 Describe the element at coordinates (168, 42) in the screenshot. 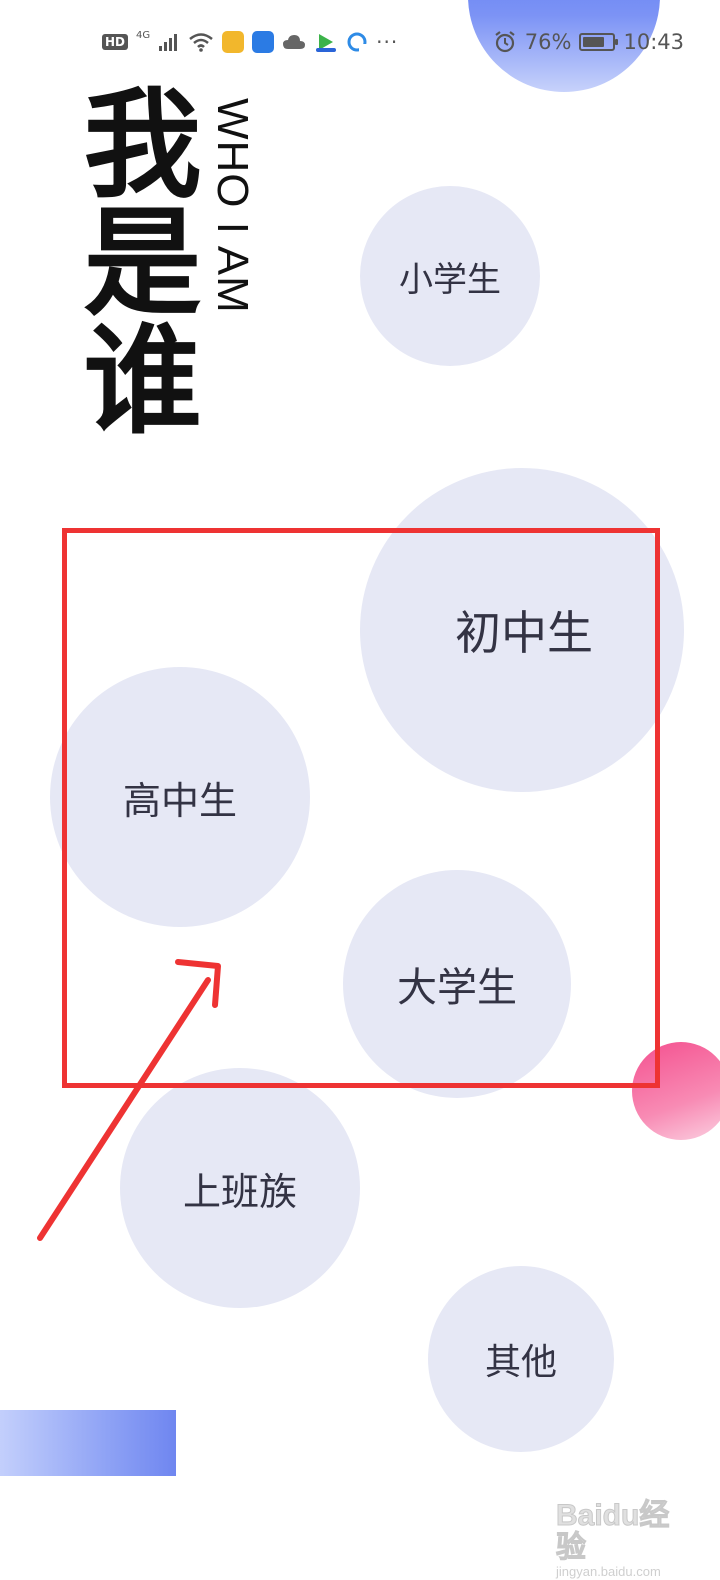

I see `signal-icon` at that location.